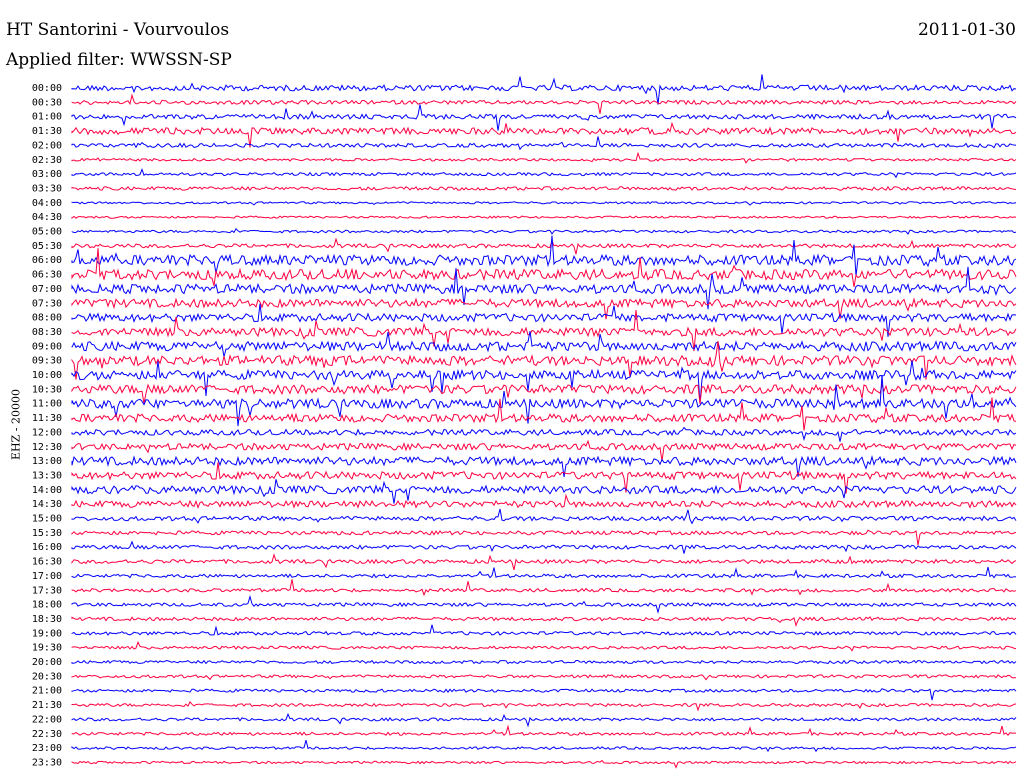 This screenshot has width=1024, height=780. I want to click on row-time-label: 05:00, so click(47, 232).